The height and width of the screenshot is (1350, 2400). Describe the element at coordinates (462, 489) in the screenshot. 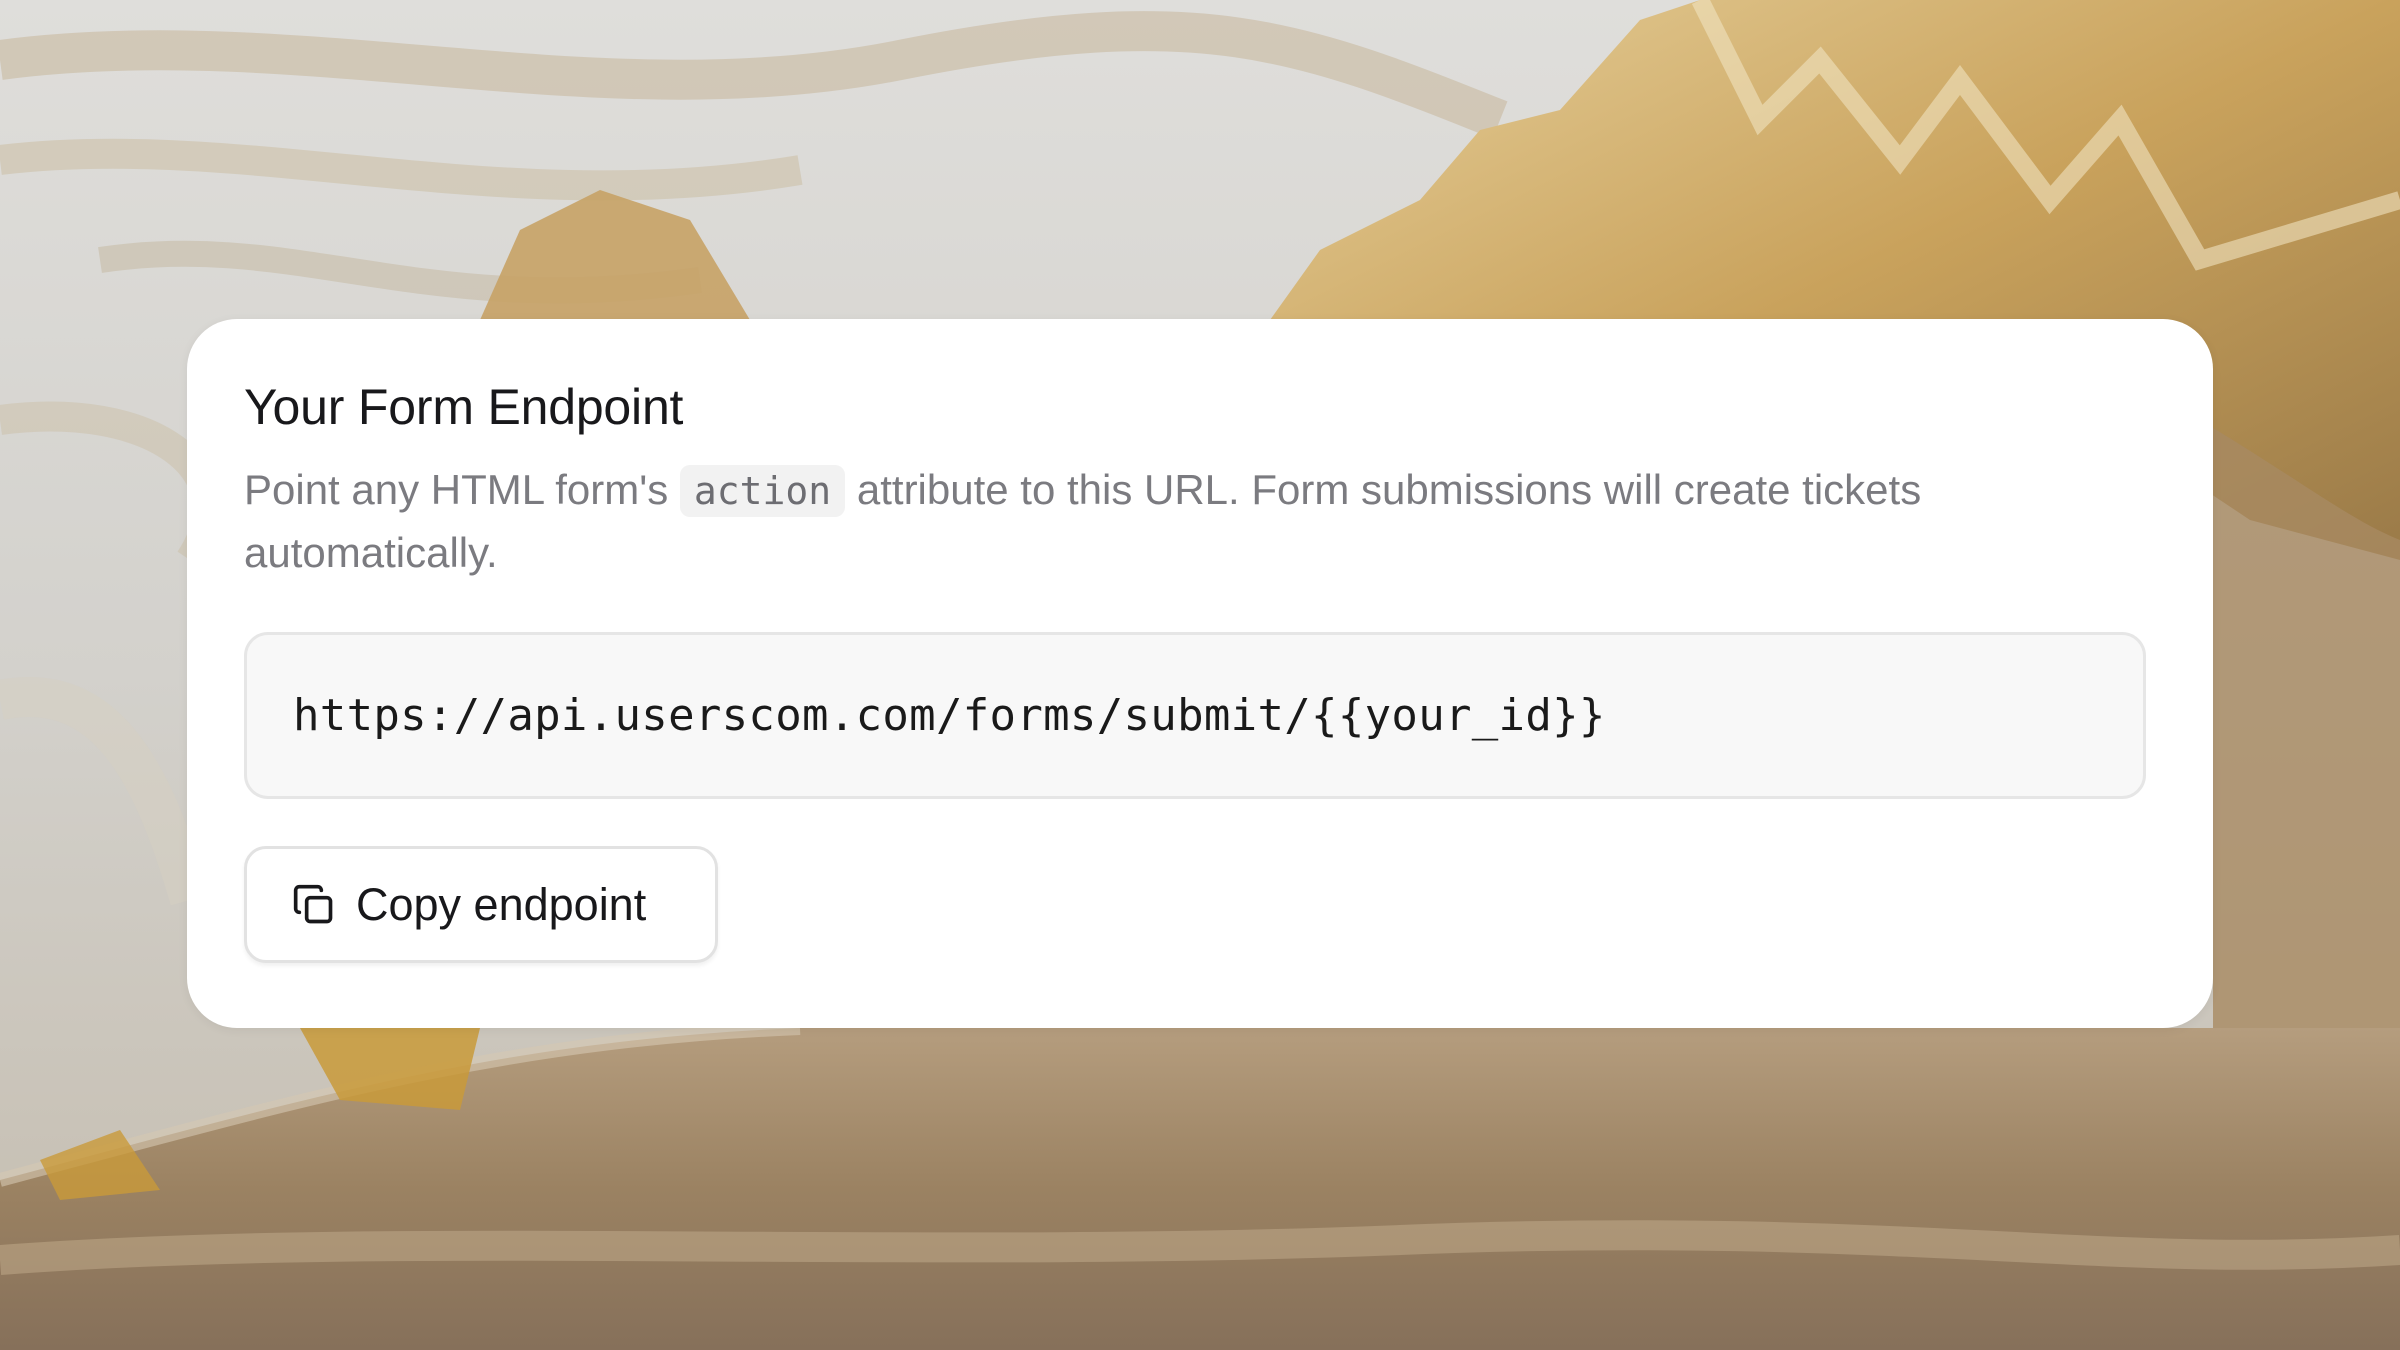

I see `description-text-before: Point any HTML form's` at that location.